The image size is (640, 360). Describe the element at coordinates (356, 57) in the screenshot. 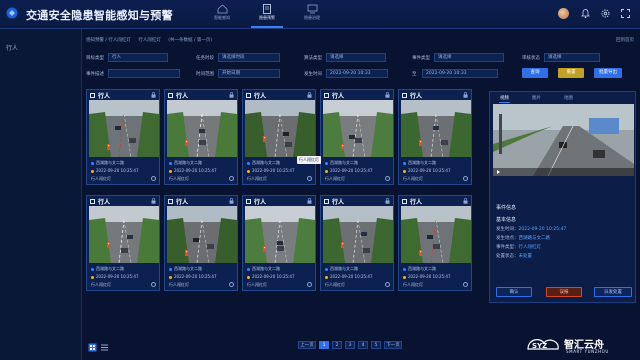

I see `algorithm-select: 请选择` at that location.